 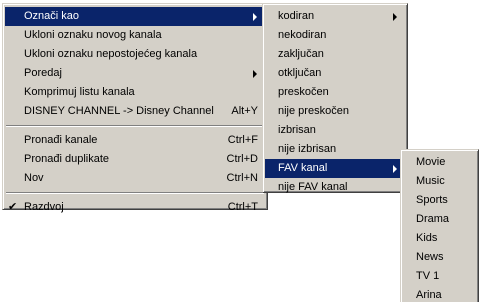 I want to click on fav-item-drama: Drama, so click(x=439, y=219).